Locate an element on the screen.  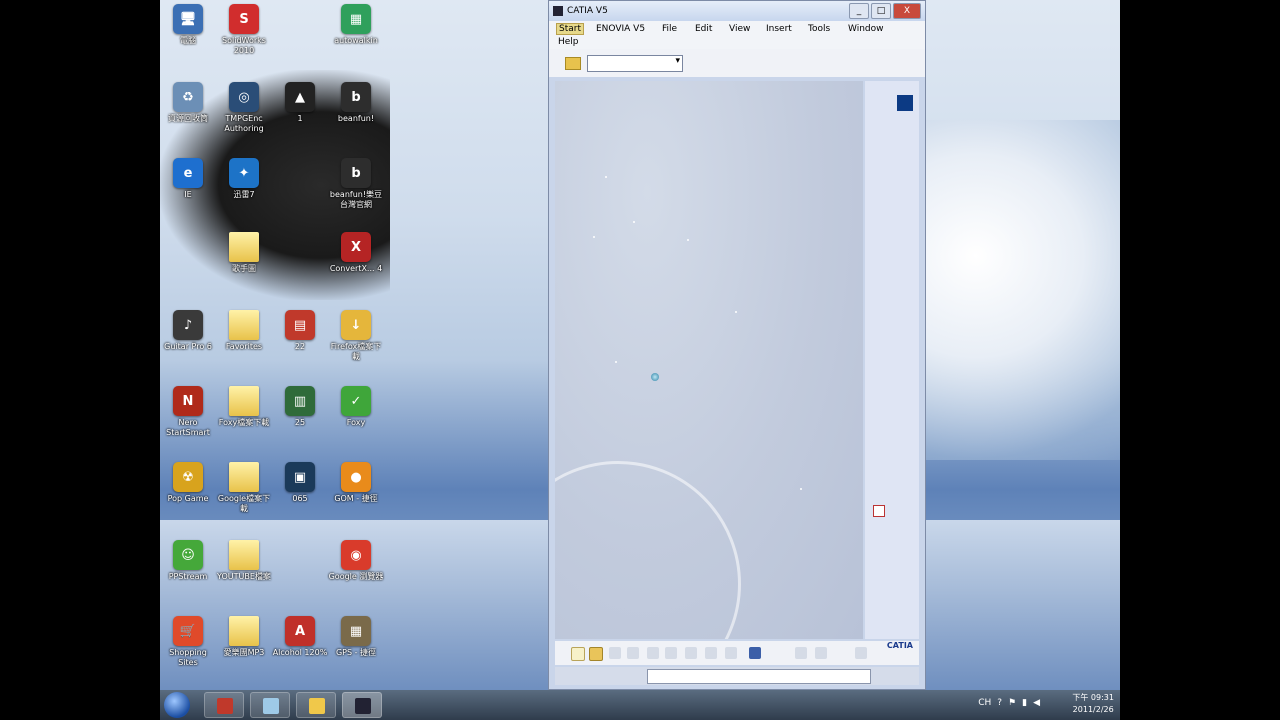
doc-icon is located at coordinates (879, 511).